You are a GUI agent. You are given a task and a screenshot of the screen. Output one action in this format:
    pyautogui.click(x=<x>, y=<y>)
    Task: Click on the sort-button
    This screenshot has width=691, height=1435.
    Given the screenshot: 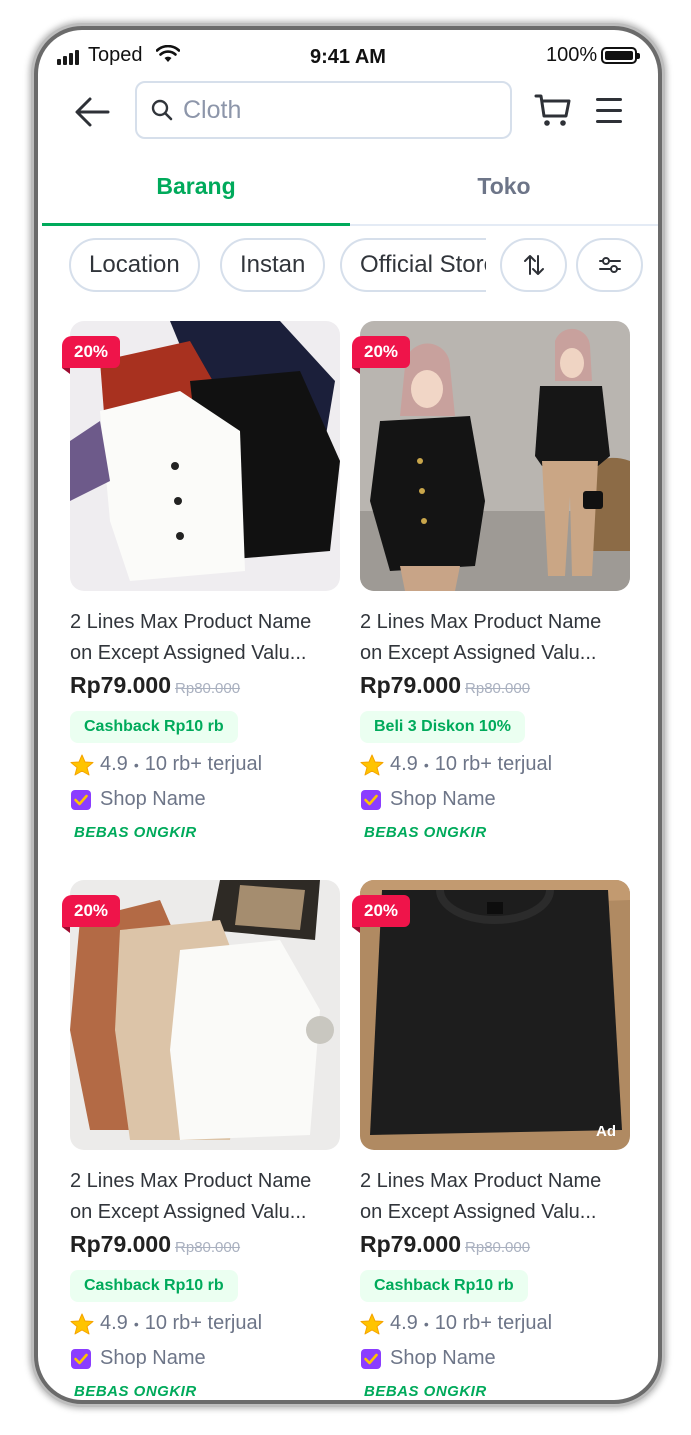 What is the action you would take?
    pyautogui.click(x=533, y=265)
    